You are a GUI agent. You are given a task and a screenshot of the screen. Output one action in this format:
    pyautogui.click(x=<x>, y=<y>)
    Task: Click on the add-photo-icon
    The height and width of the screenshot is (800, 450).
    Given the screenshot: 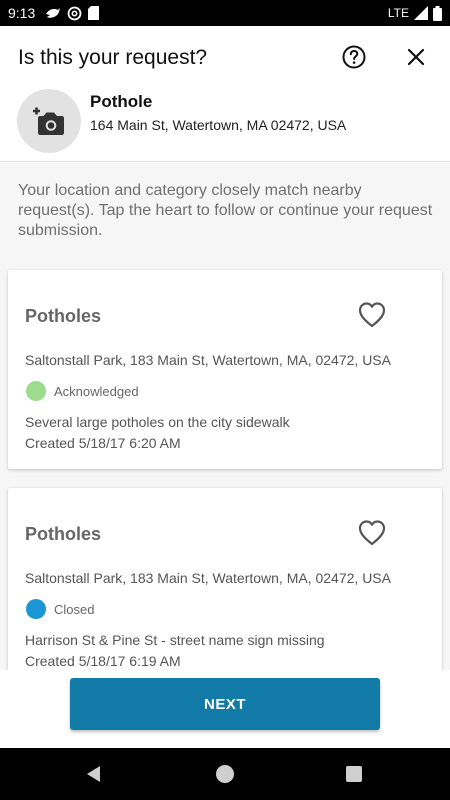 What is the action you would take?
    pyautogui.click(x=48, y=121)
    